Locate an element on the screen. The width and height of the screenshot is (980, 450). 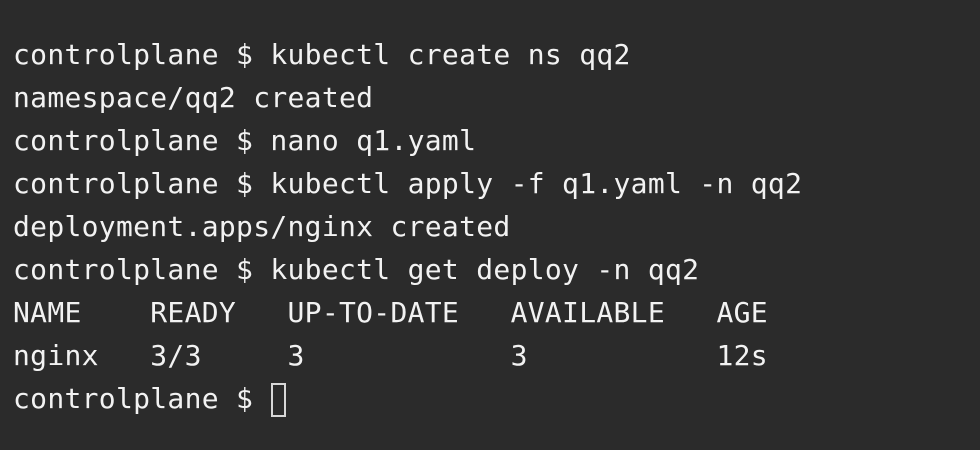
terminal-line-create-ns-command: controlplane $ kubectl create ns qq2 is located at coordinates (322, 54).